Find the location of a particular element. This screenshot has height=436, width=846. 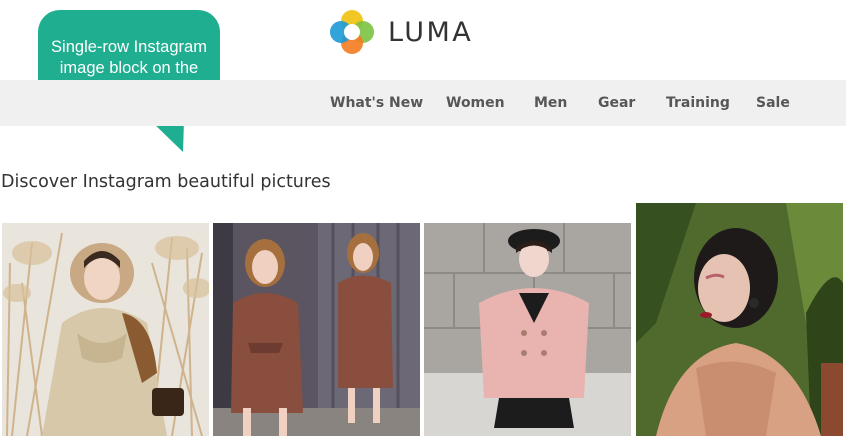

luma-logo-icon is located at coordinates (352, 32).